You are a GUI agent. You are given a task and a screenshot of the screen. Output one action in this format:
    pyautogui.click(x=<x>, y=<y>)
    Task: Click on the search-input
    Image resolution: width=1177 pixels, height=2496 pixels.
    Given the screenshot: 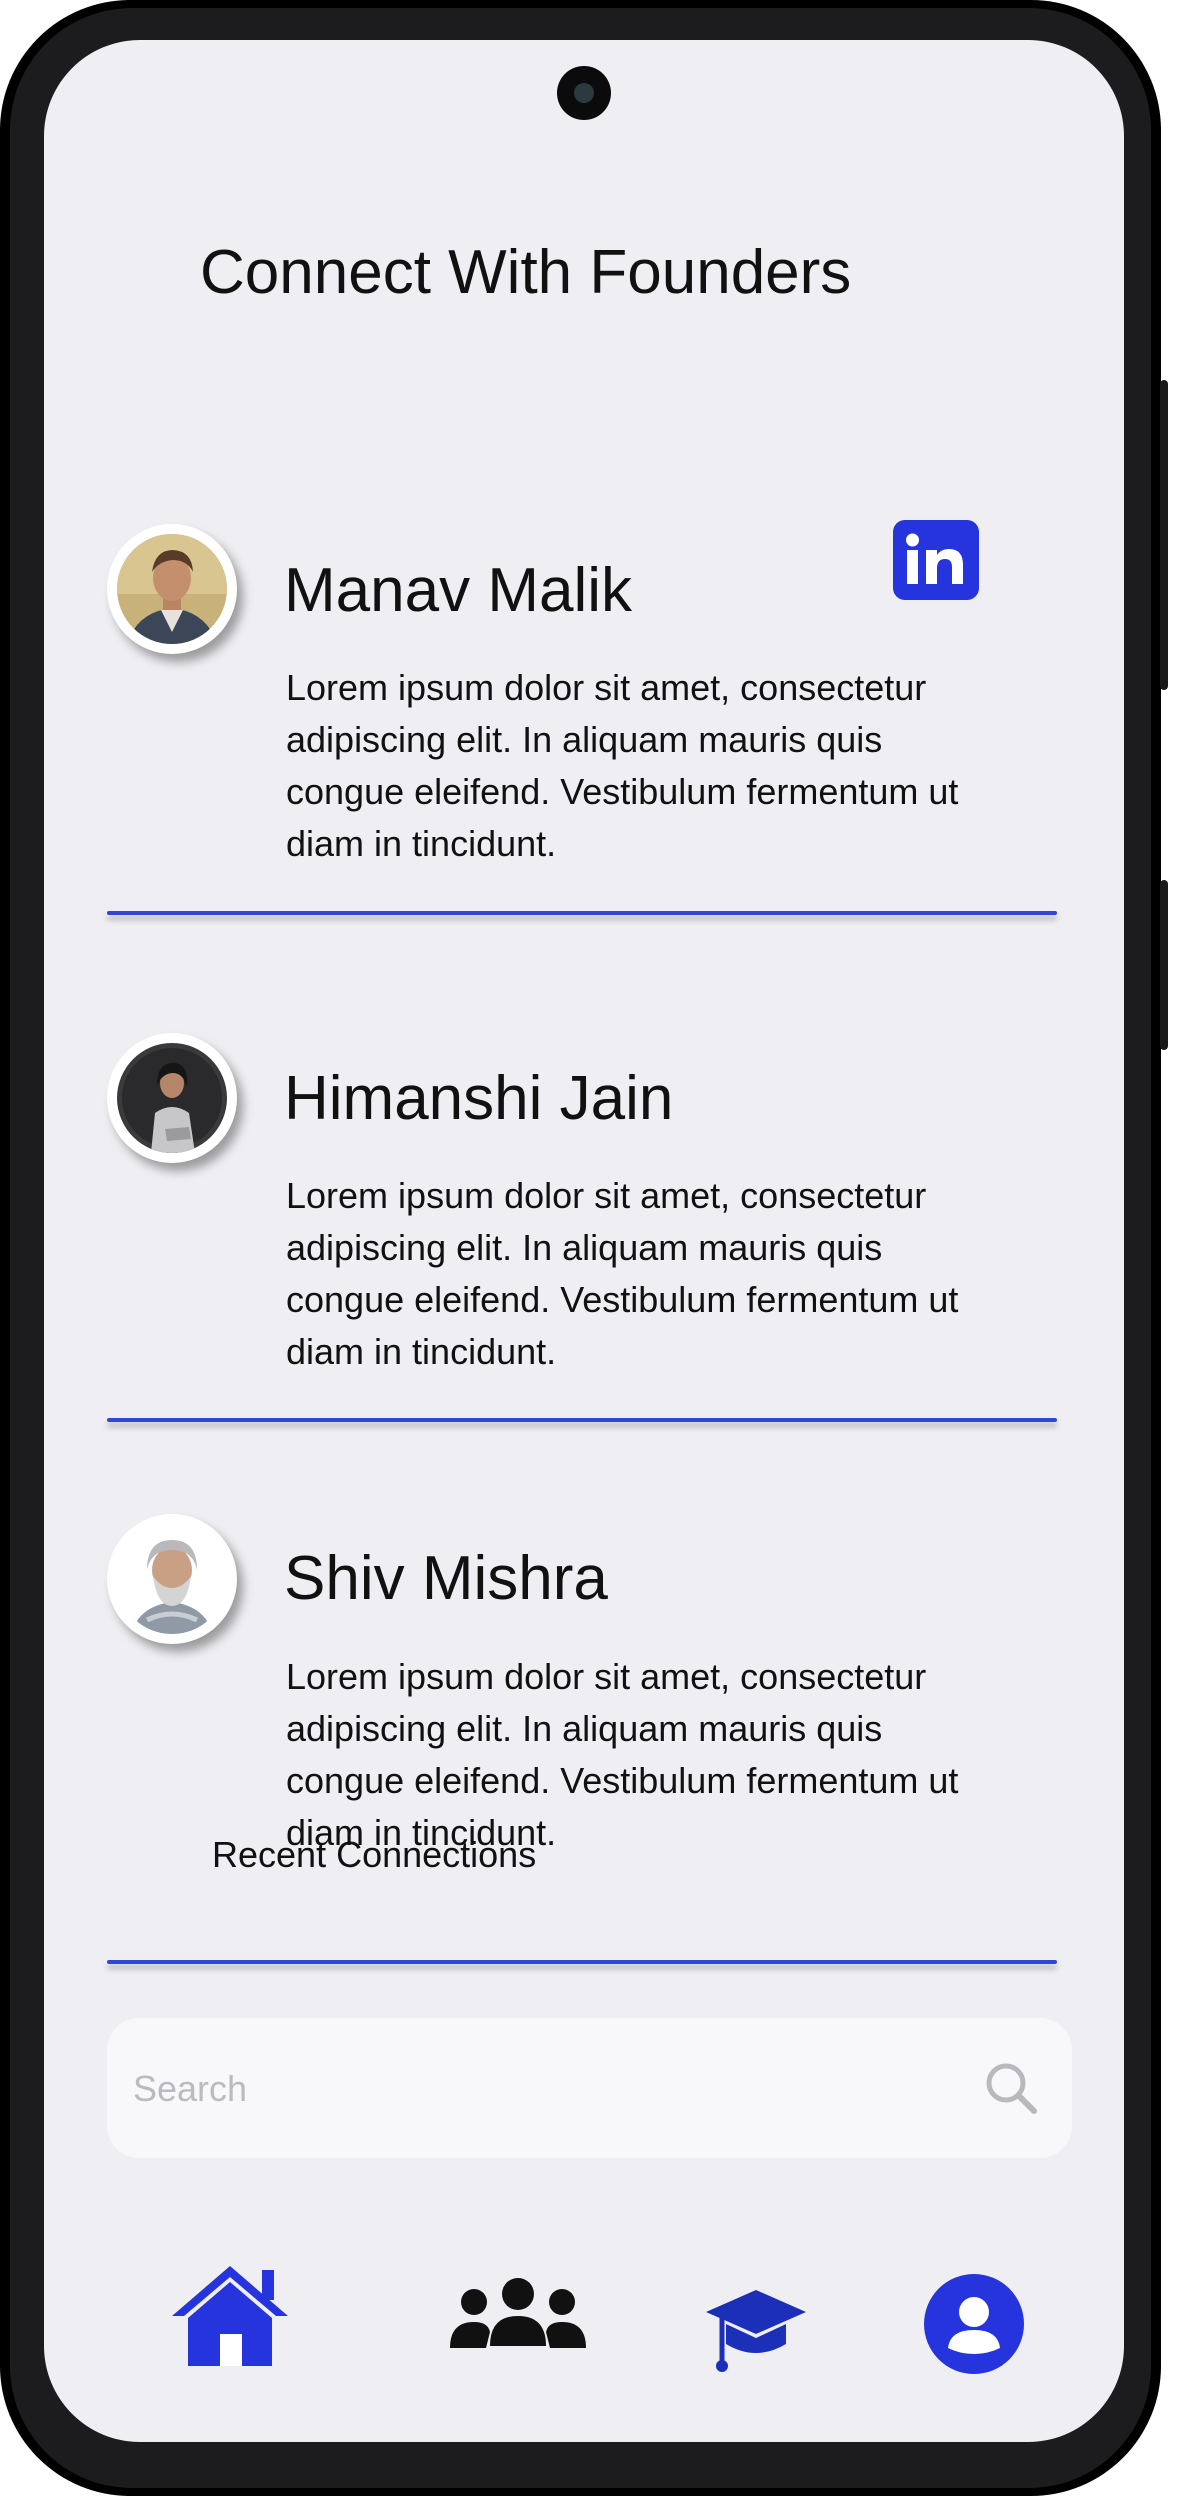 What is the action you would take?
    pyautogui.click(x=533, y=2089)
    